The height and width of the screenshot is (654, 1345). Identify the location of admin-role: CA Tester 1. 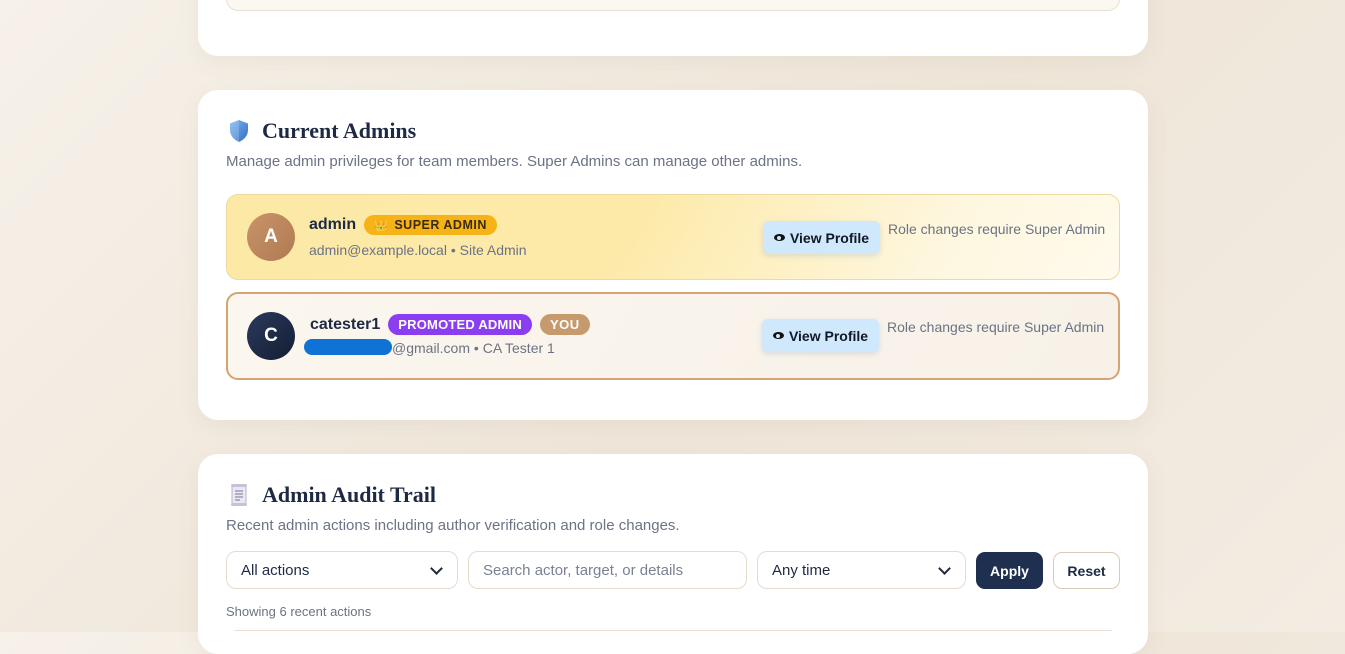
(518, 348).